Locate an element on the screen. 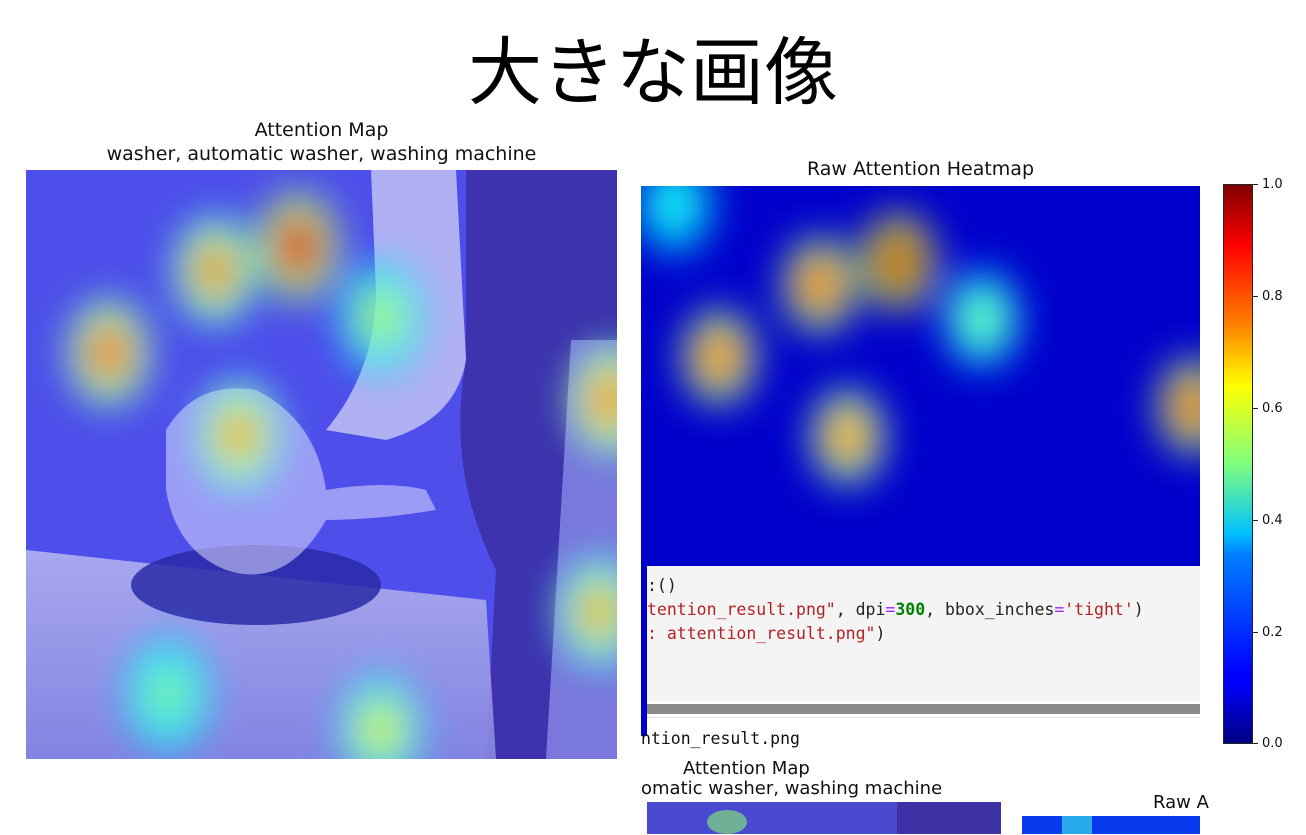 This screenshot has width=1306, height=835. cb-tick-label: 1.0 is located at coordinates (1272, 184).